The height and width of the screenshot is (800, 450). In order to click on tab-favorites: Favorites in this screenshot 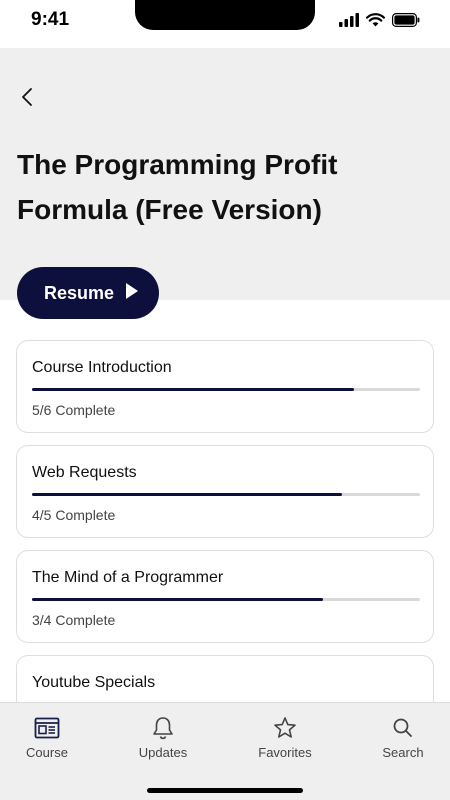, I will do `click(285, 738)`.